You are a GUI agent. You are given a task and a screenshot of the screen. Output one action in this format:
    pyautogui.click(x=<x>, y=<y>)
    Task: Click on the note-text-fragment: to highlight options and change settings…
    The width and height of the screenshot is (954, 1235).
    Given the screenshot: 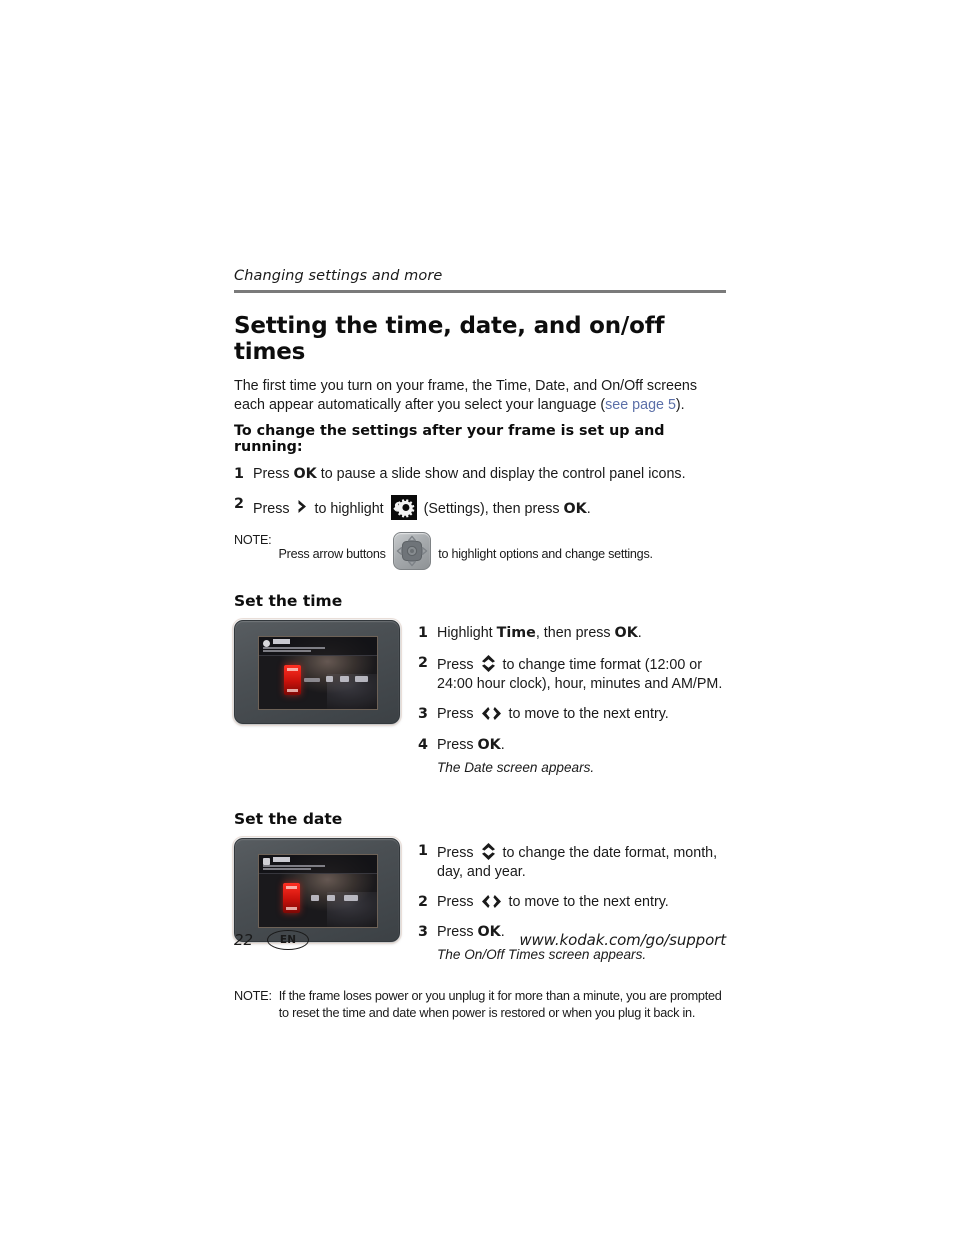 What is the action you would take?
    pyautogui.click(x=543, y=553)
    